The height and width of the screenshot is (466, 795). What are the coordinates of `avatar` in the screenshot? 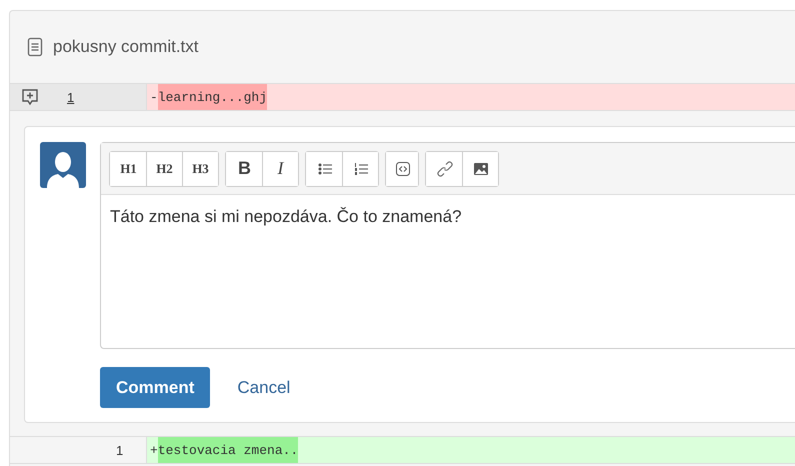 It's located at (63, 165).